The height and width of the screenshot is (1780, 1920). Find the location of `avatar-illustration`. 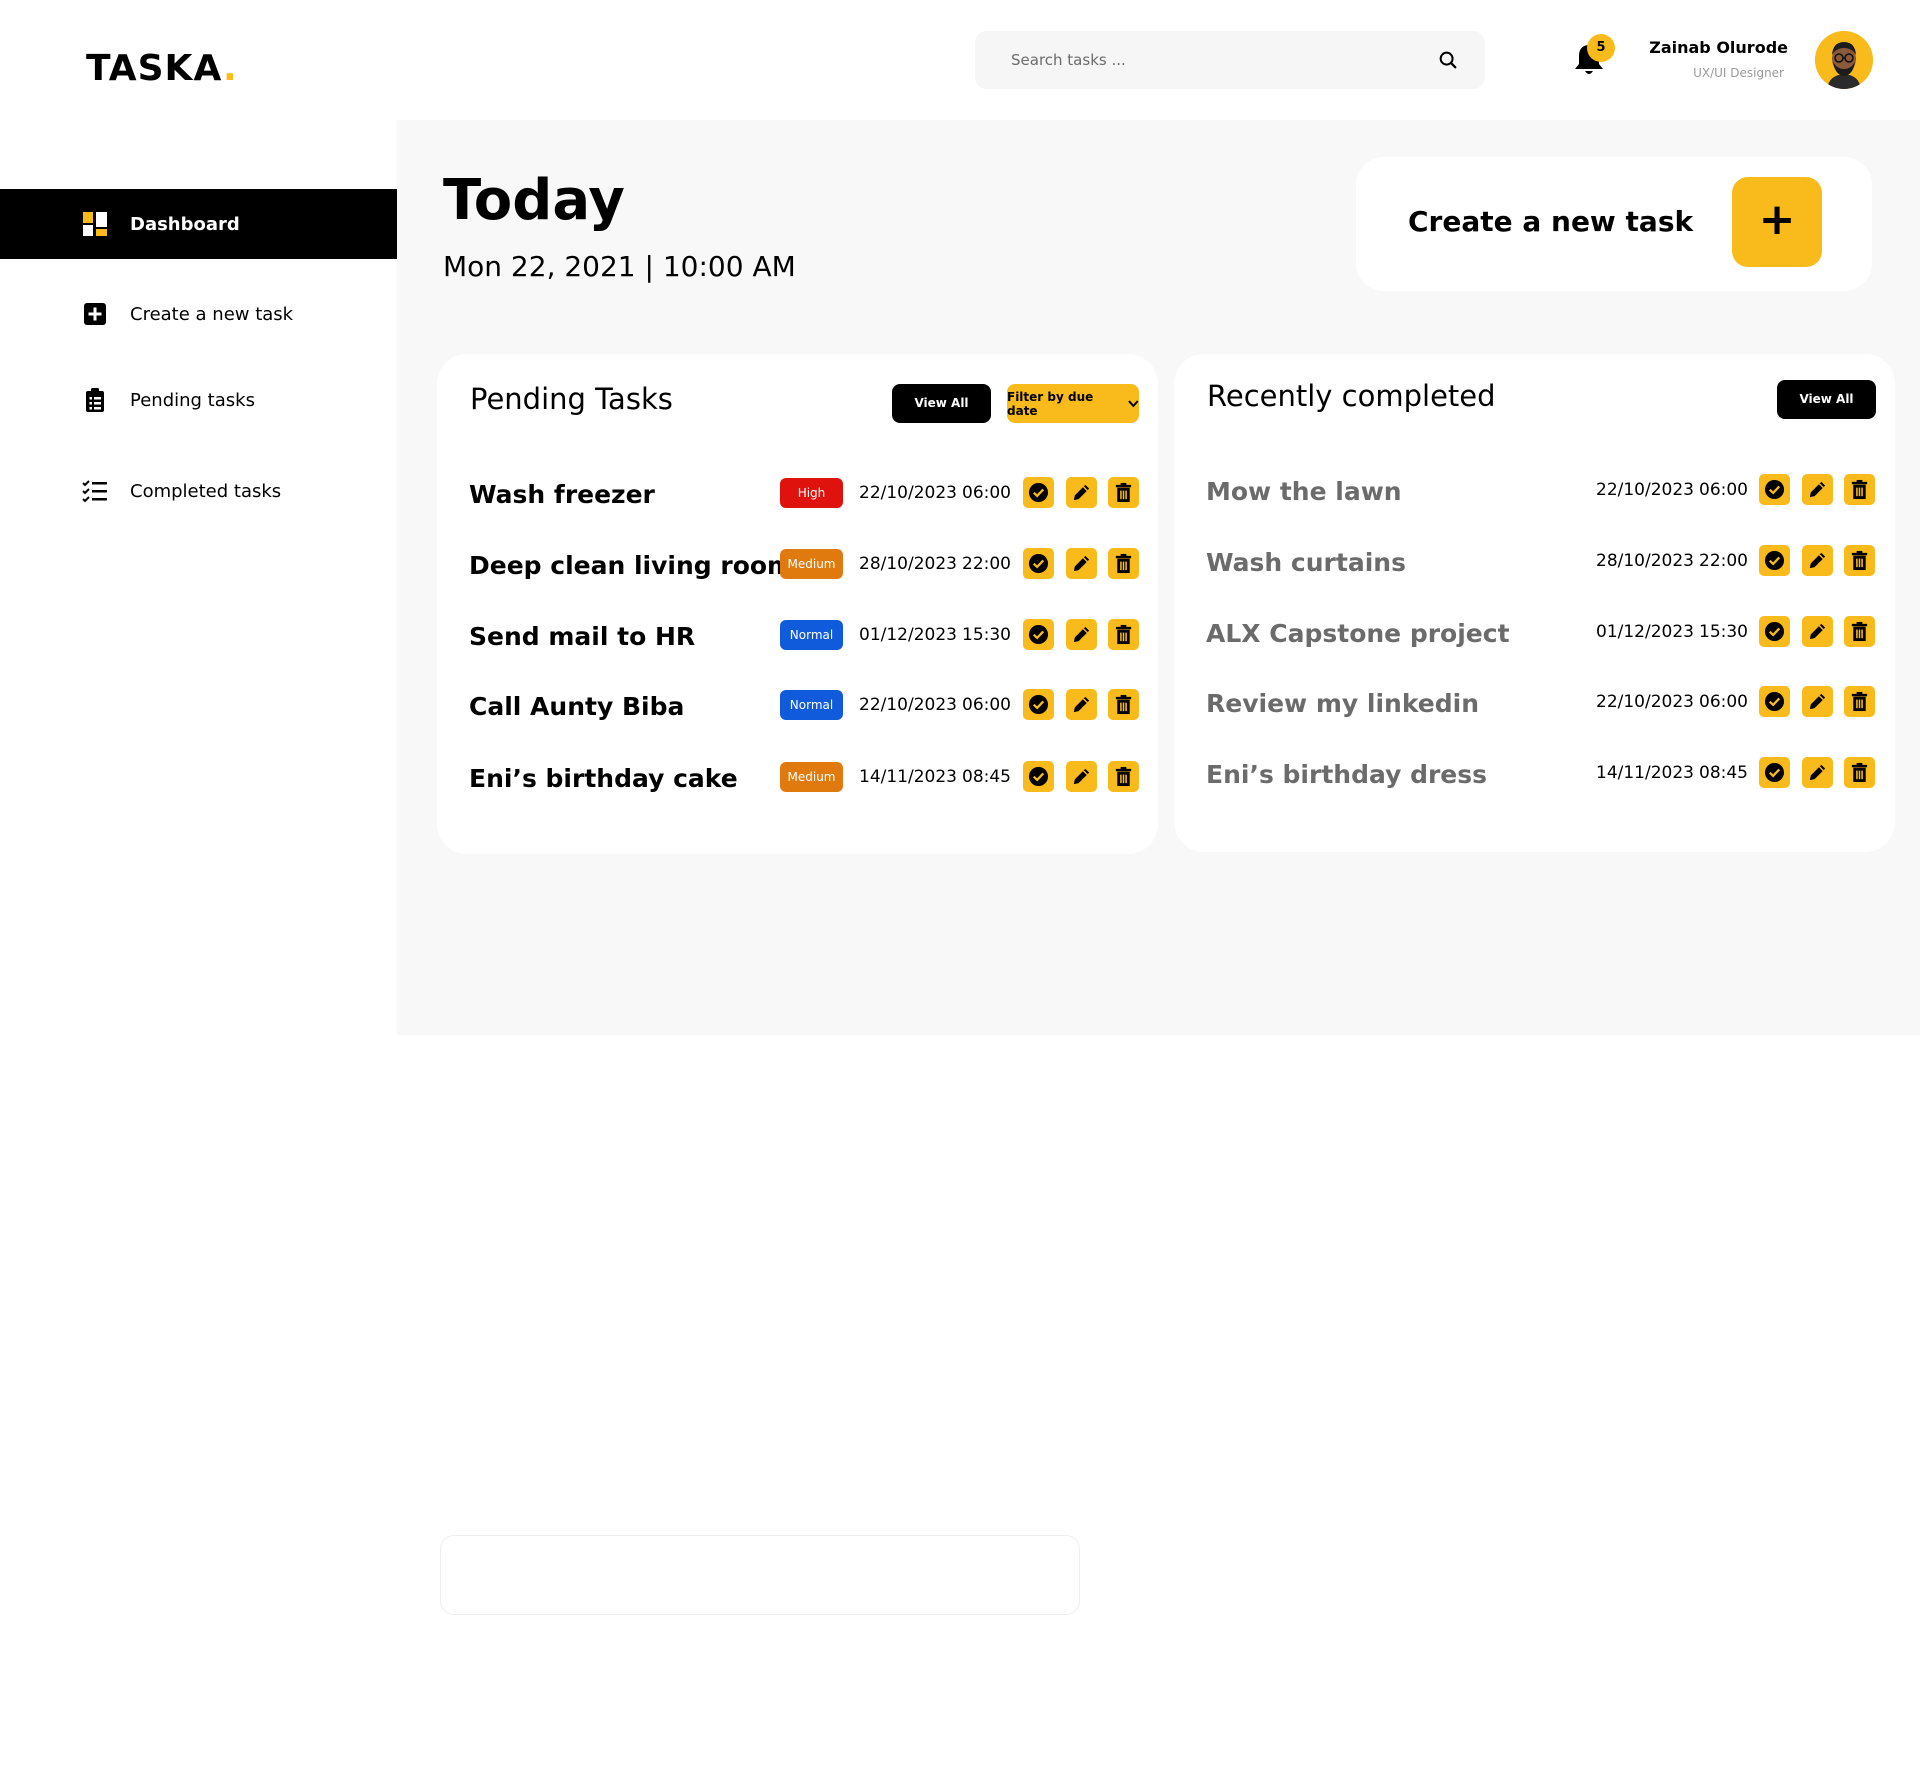

avatar-illustration is located at coordinates (1844, 60).